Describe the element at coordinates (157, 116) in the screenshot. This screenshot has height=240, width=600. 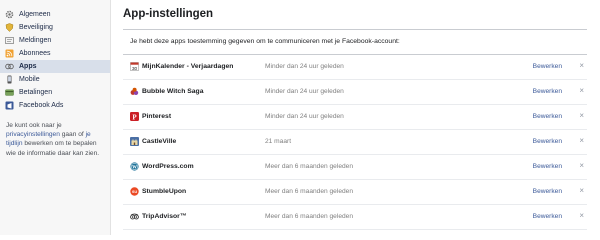
I see `app-name: Pinterest` at that location.